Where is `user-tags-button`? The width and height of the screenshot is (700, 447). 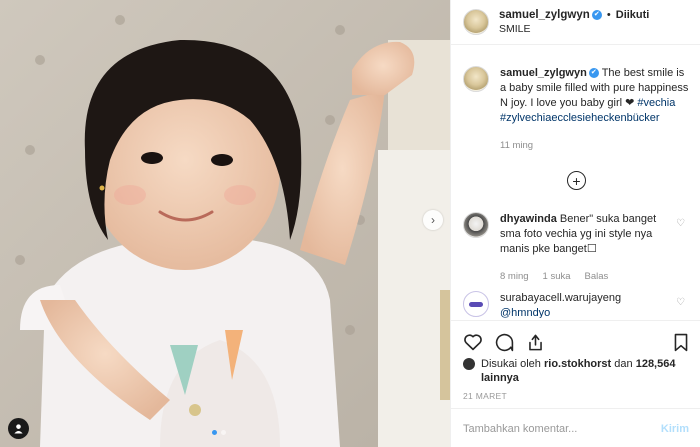
user-tags-button is located at coordinates (18, 428).